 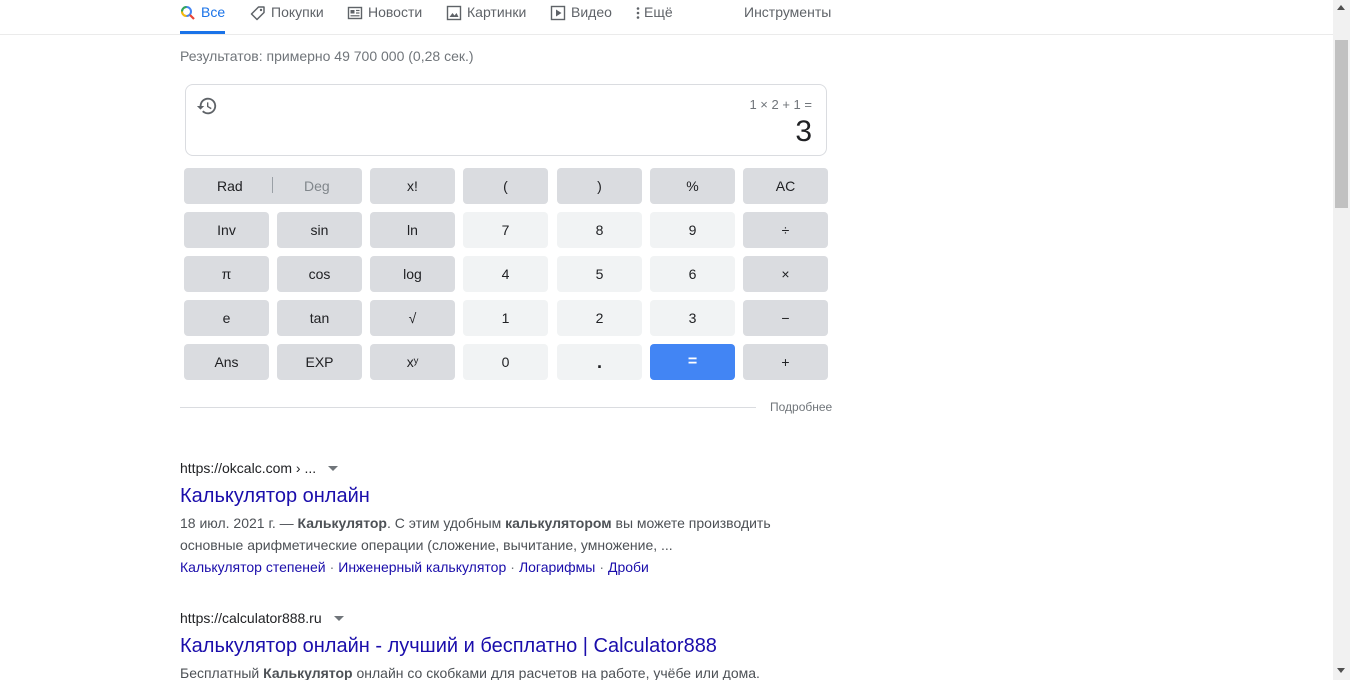 What do you see at coordinates (557, 567) in the screenshot?
I see `sitelink: Логарифмы` at bounding box center [557, 567].